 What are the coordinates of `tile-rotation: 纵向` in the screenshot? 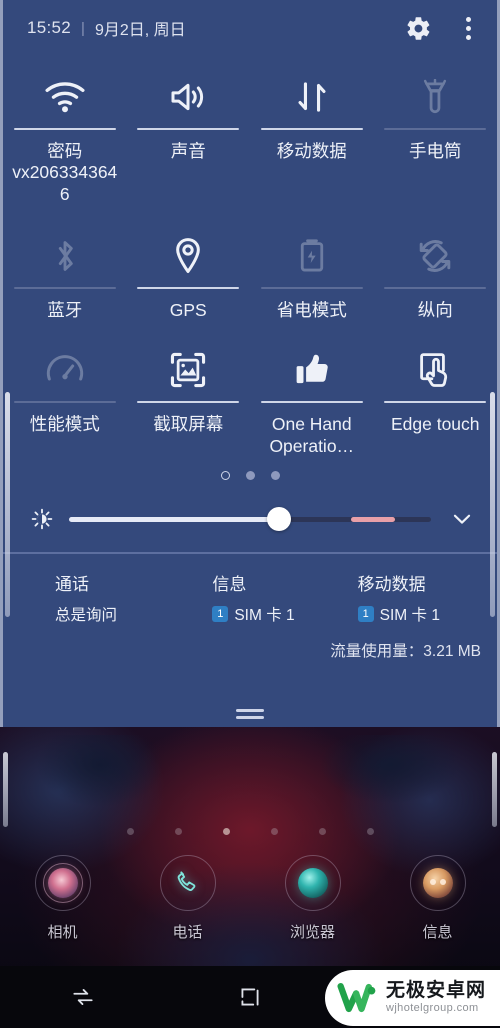 It's located at (436, 271).